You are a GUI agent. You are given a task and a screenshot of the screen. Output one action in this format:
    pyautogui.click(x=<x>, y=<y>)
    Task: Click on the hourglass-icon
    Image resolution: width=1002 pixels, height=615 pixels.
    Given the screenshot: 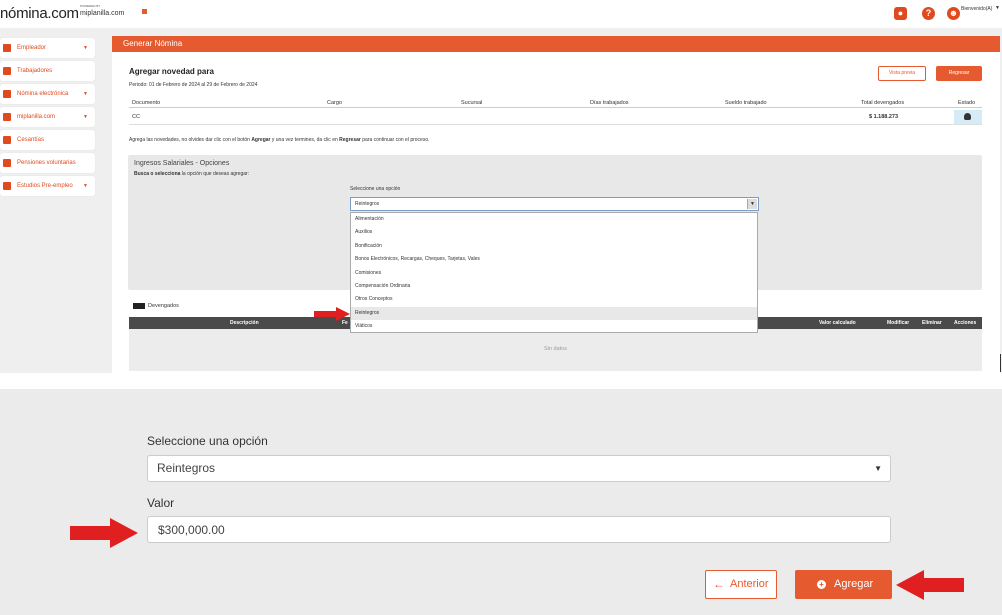 What is the action you would take?
    pyautogui.click(x=7, y=163)
    